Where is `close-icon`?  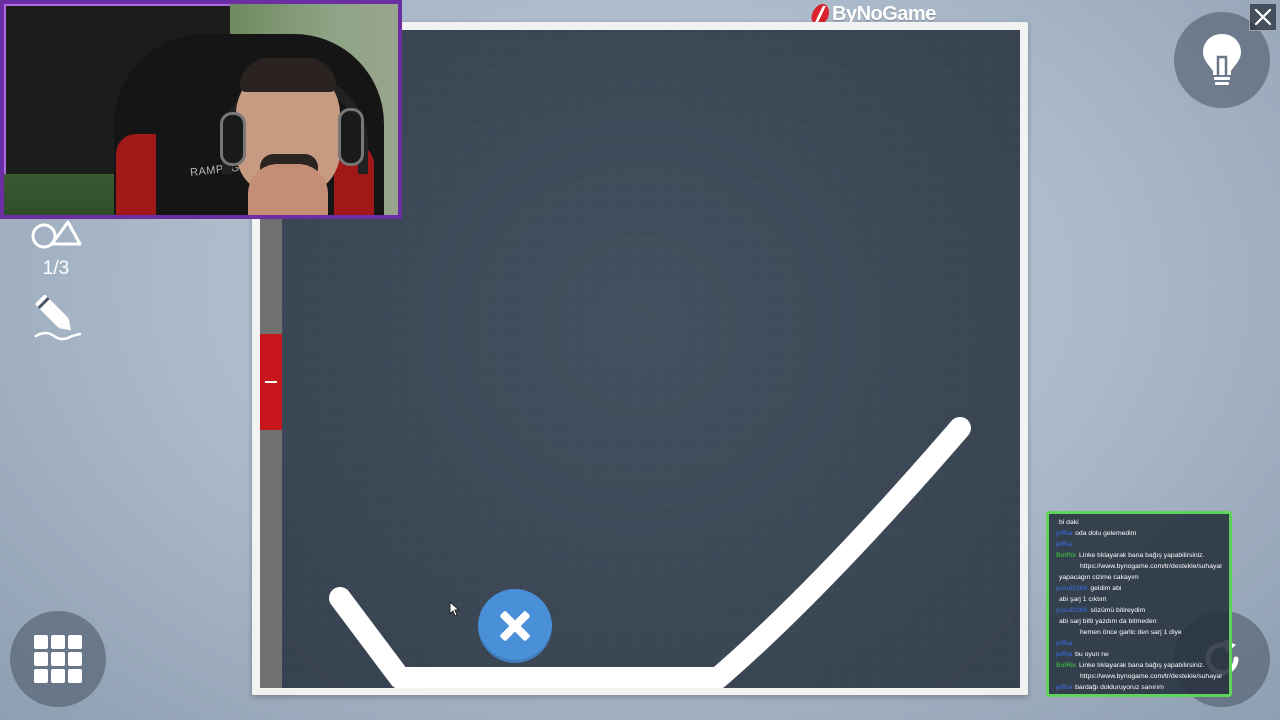
close-icon is located at coordinates (1263, 17).